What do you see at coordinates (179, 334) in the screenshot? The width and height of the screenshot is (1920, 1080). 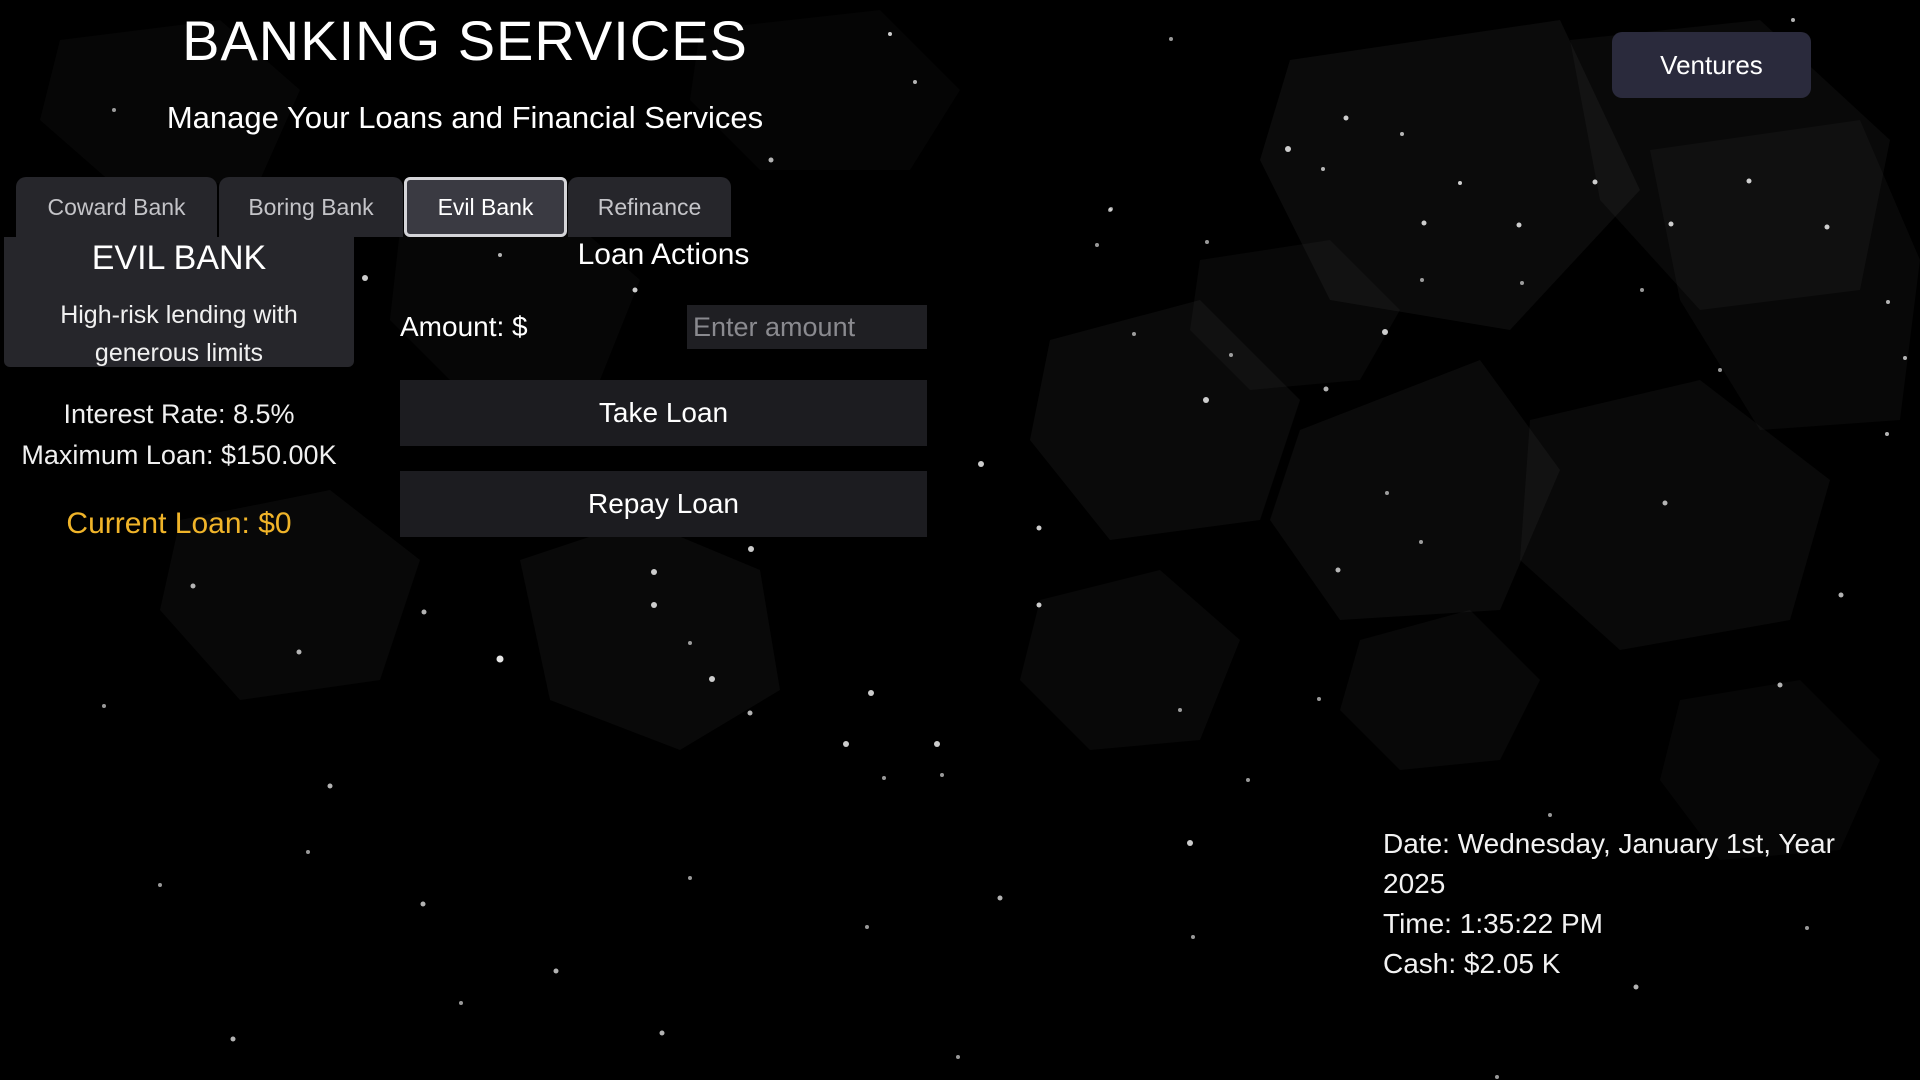 I see `bank-description: High-risk lending with generous limits` at bounding box center [179, 334].